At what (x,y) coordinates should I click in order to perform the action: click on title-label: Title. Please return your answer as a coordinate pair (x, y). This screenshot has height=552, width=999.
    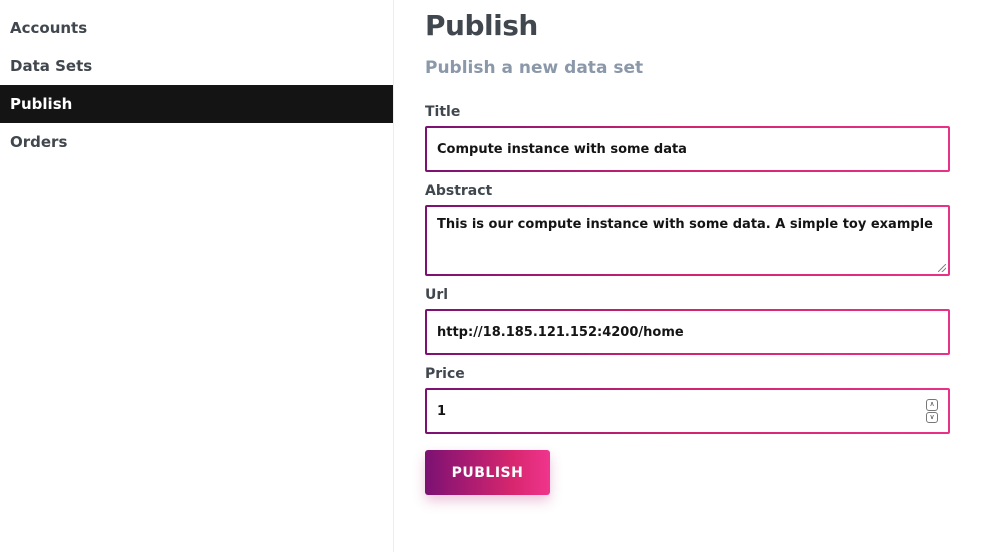
    Looking at the image, I should click on (443, 112).